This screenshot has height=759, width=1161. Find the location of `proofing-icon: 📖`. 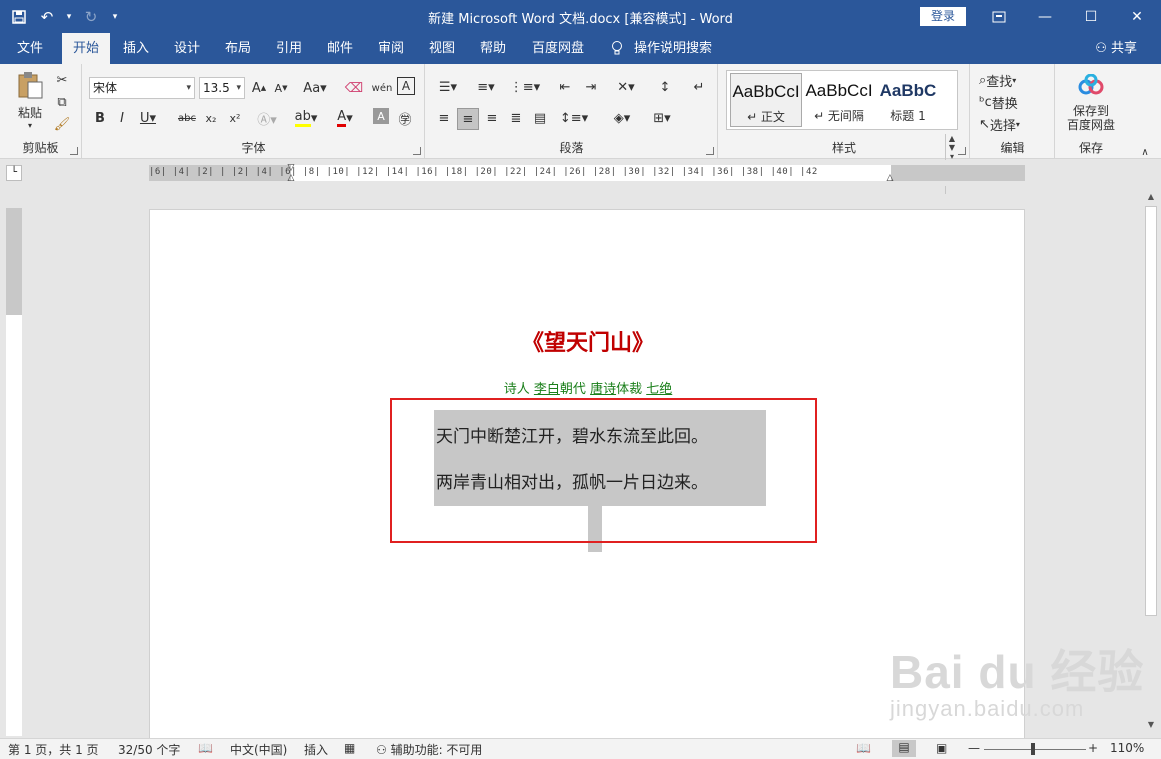

proofing-icon: 📖 is located at coordinates (205, 748).